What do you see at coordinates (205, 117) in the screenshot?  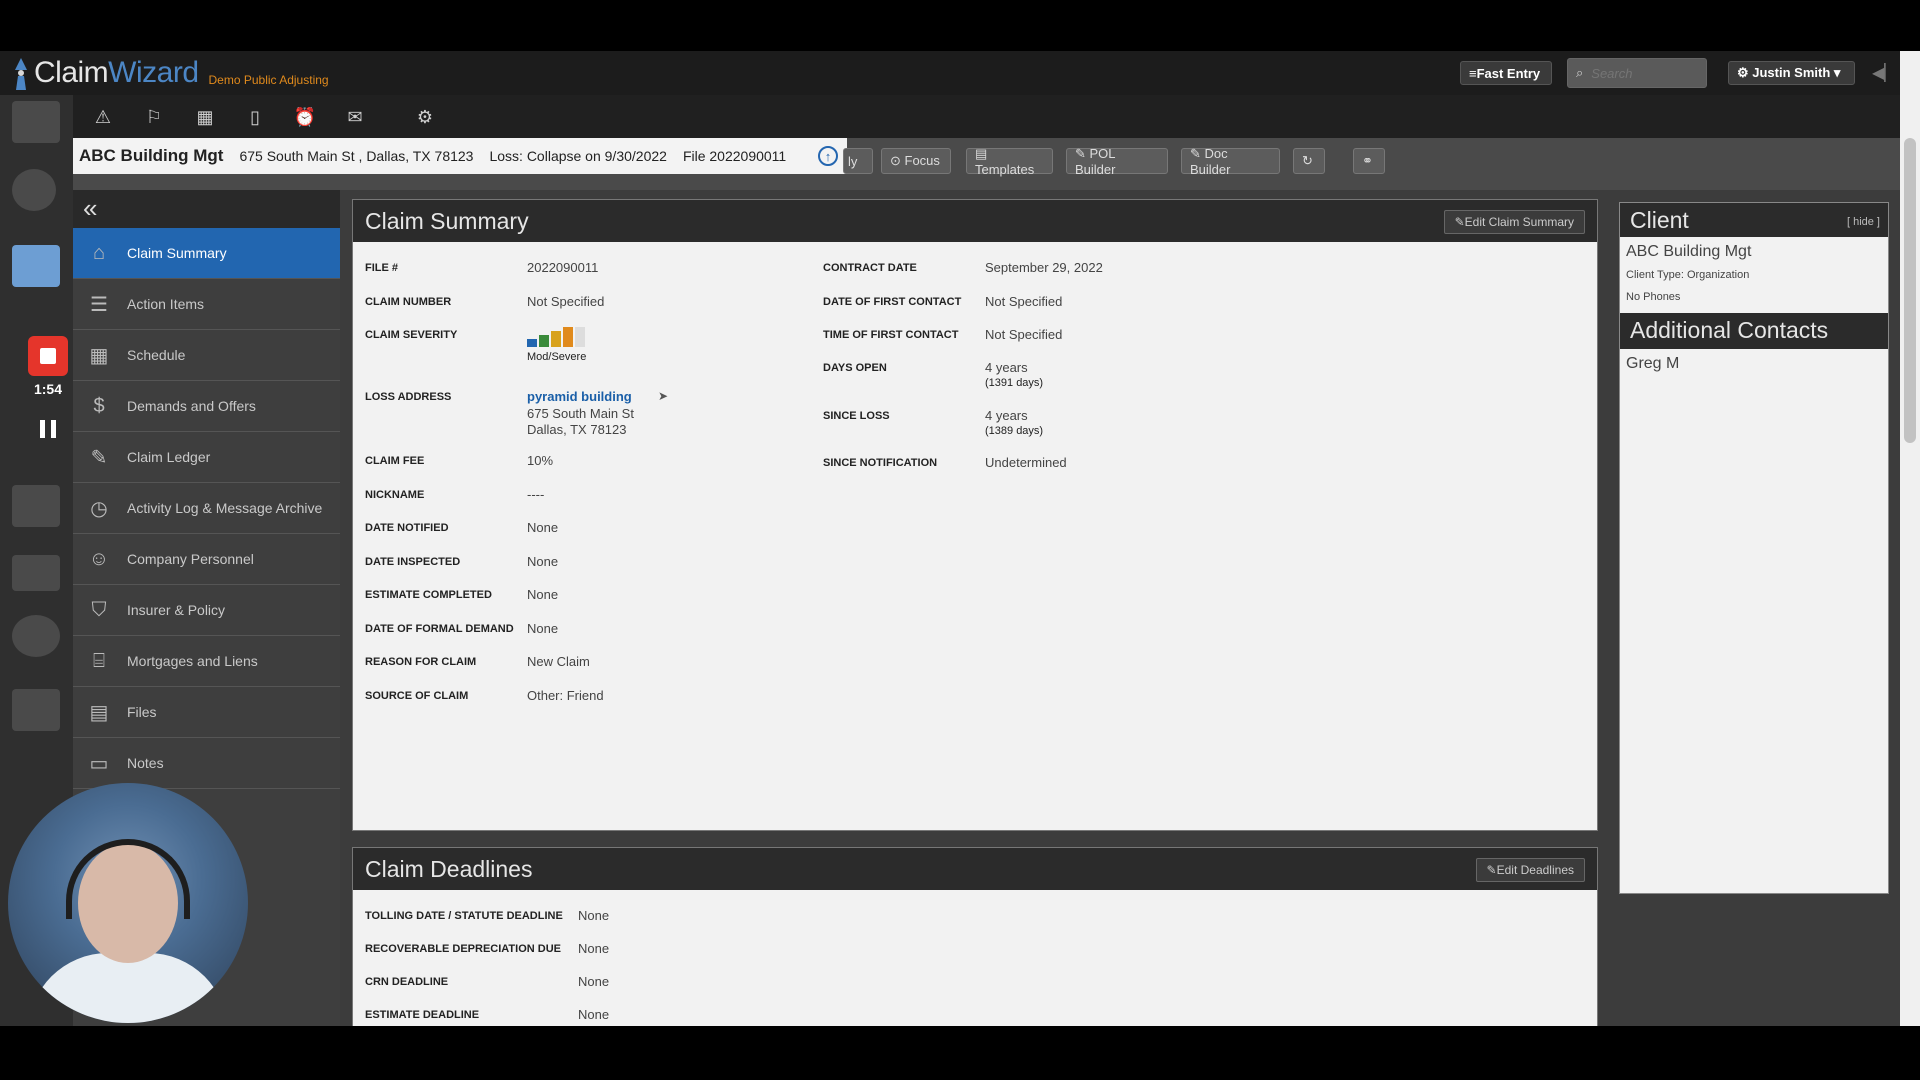 I see `calendar-icon: ▦` at bounding box center [205, 117].